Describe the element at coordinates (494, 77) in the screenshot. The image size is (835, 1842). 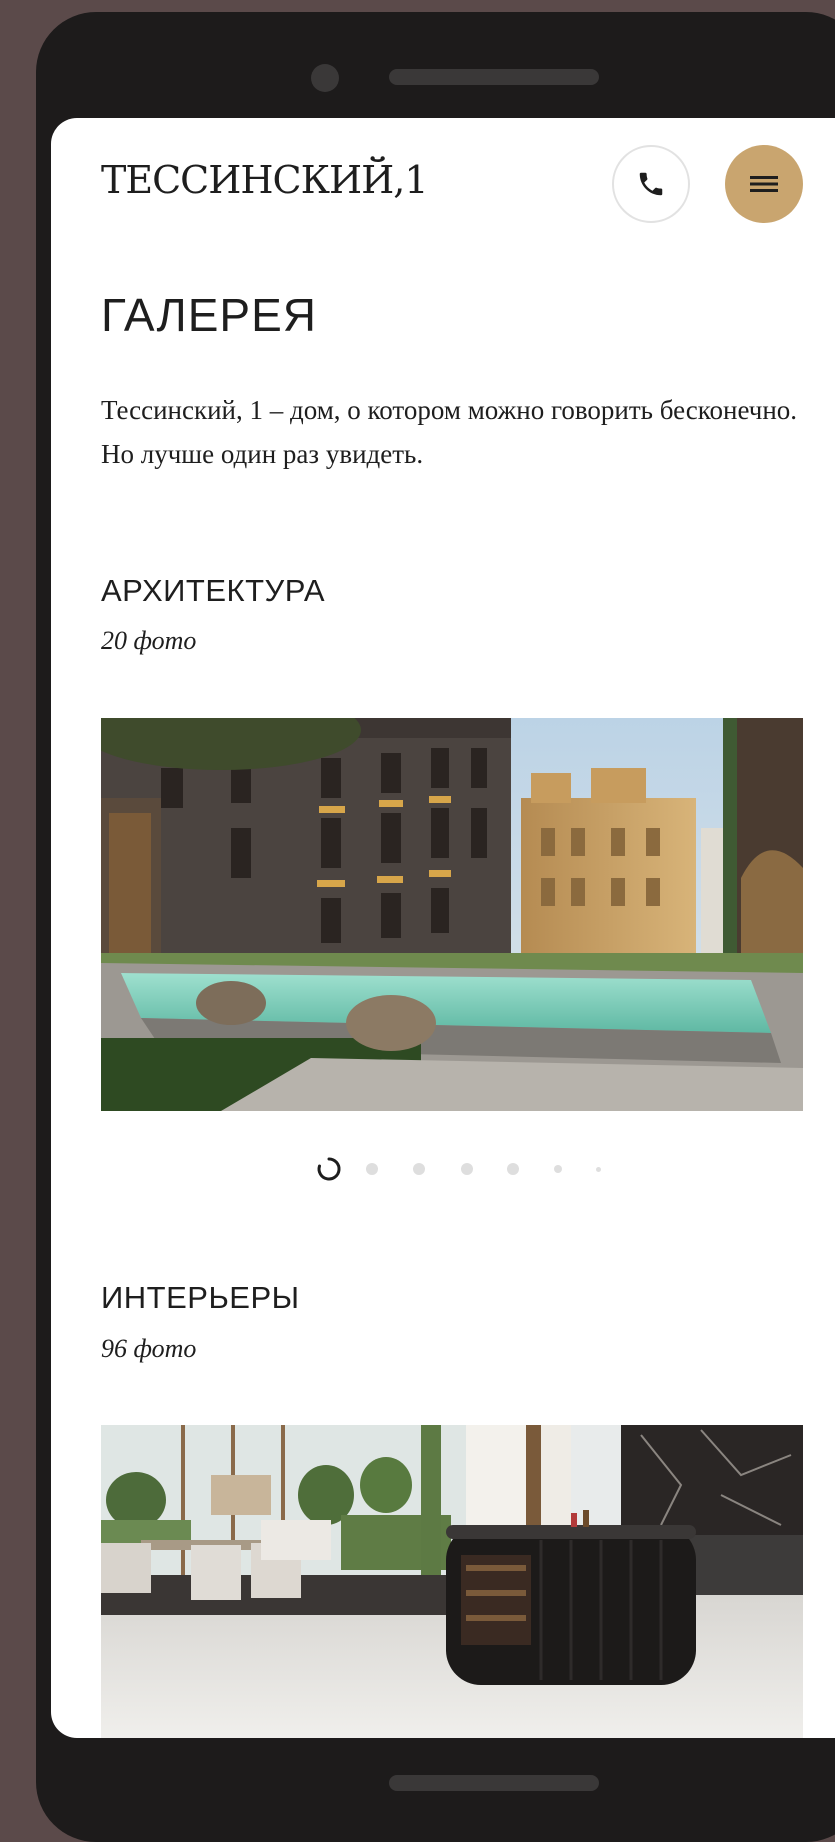
I see `speaker-grille` at that location.